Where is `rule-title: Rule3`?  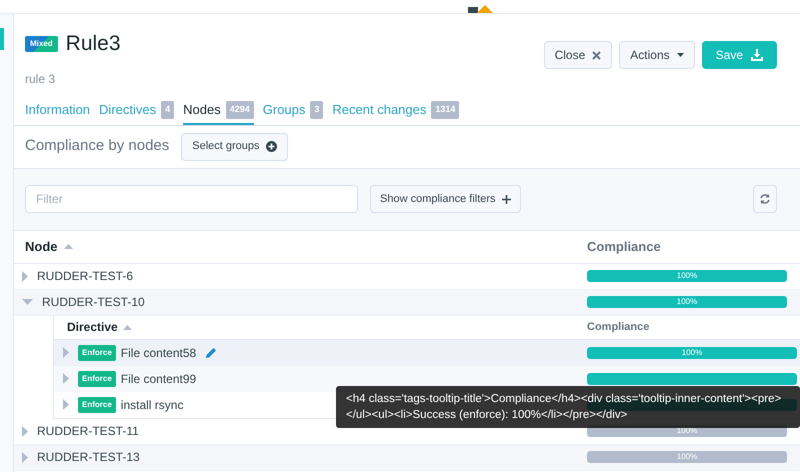 rule-title: Rule3 is located at coordinates (93, 44).